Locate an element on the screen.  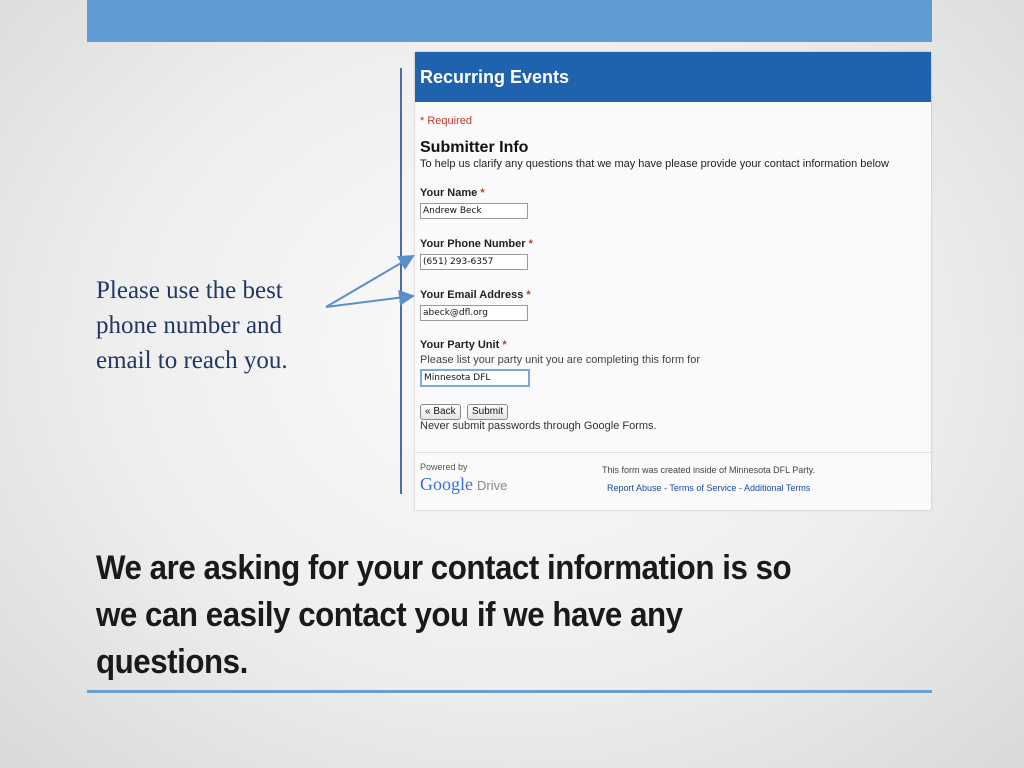
name-input: Andrew Beck is located at coordinates (474, 211).